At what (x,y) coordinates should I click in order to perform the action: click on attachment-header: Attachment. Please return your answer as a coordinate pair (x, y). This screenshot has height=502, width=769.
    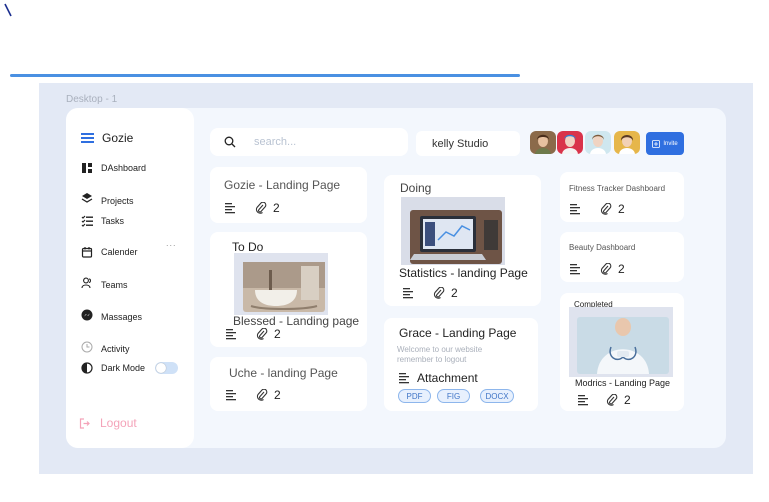
    Looking at the image, I should click on (438, 378).